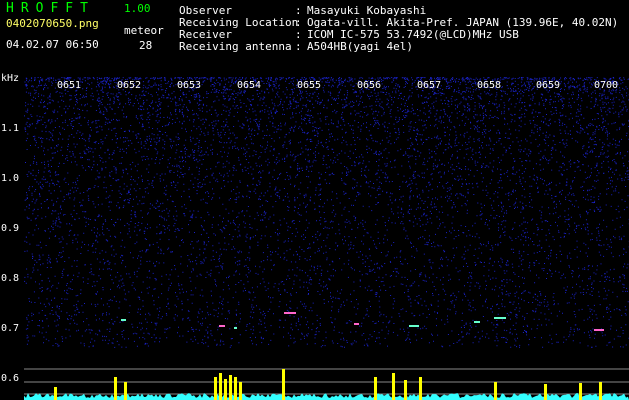 This screenshot has height=400, width=629. What do you see at coordinates (146, 45) in the screenshot?
I see `meteor-count-value: 28` at bounding box center [146, 45].